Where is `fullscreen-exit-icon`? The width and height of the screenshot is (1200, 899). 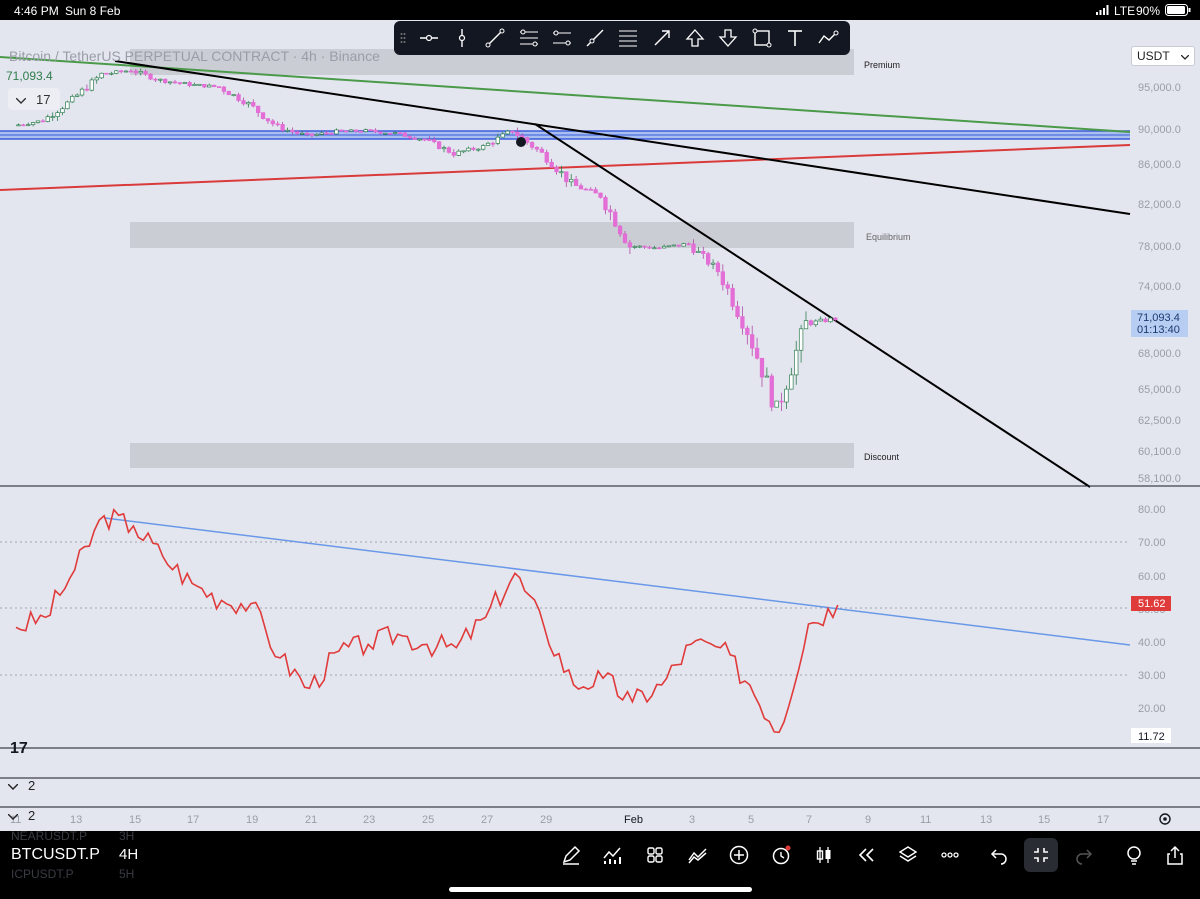
fullscreen-exit-icon is located at coordinates (1041, 855).